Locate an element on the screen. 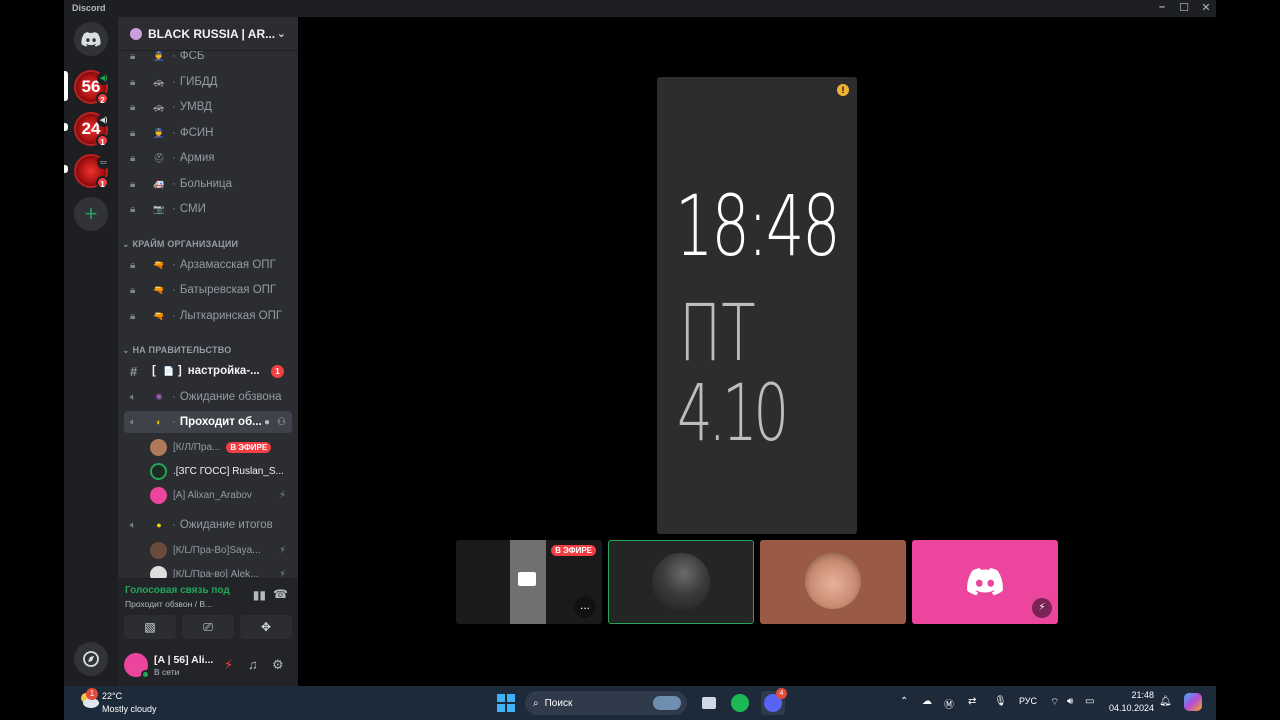  gear-icon: ⚙ is located at coordinates (278, 665).